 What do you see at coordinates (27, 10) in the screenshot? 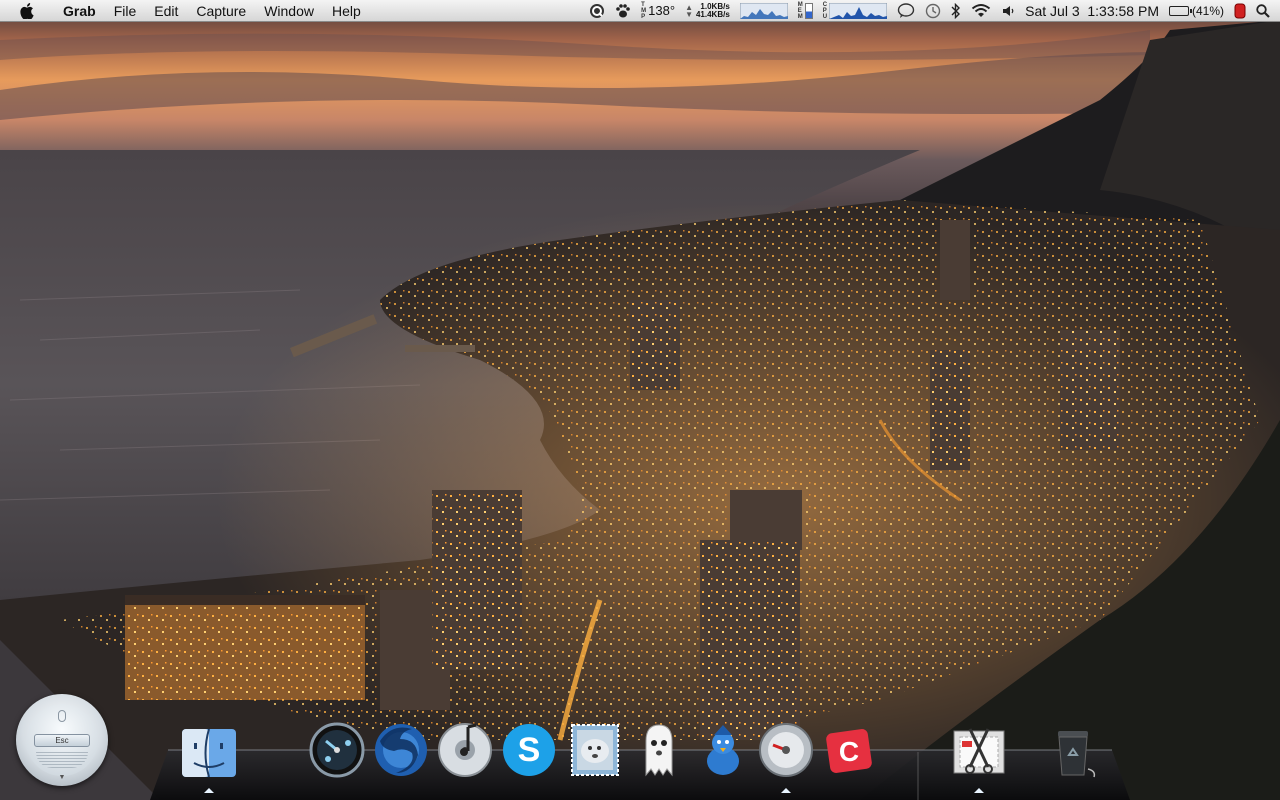
I see `apple-menu-icon` at bounding box center [27, 10].